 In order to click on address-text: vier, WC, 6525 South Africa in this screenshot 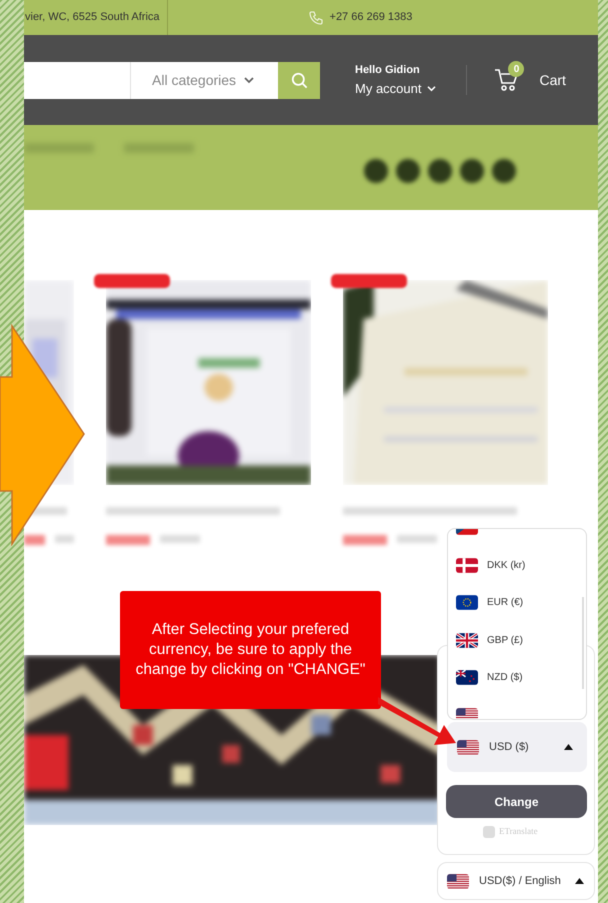, I will do `click(92, 18)`.